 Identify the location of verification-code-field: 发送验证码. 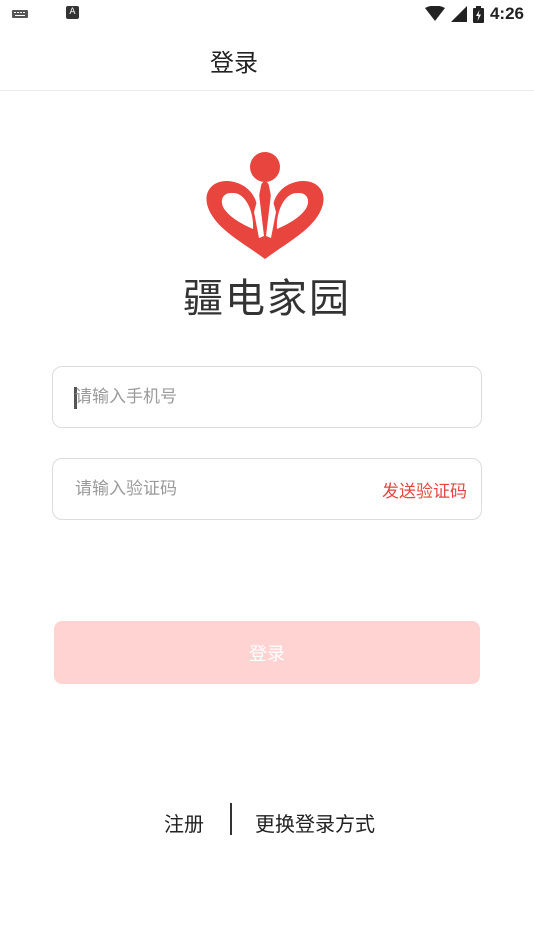
(267, 489).